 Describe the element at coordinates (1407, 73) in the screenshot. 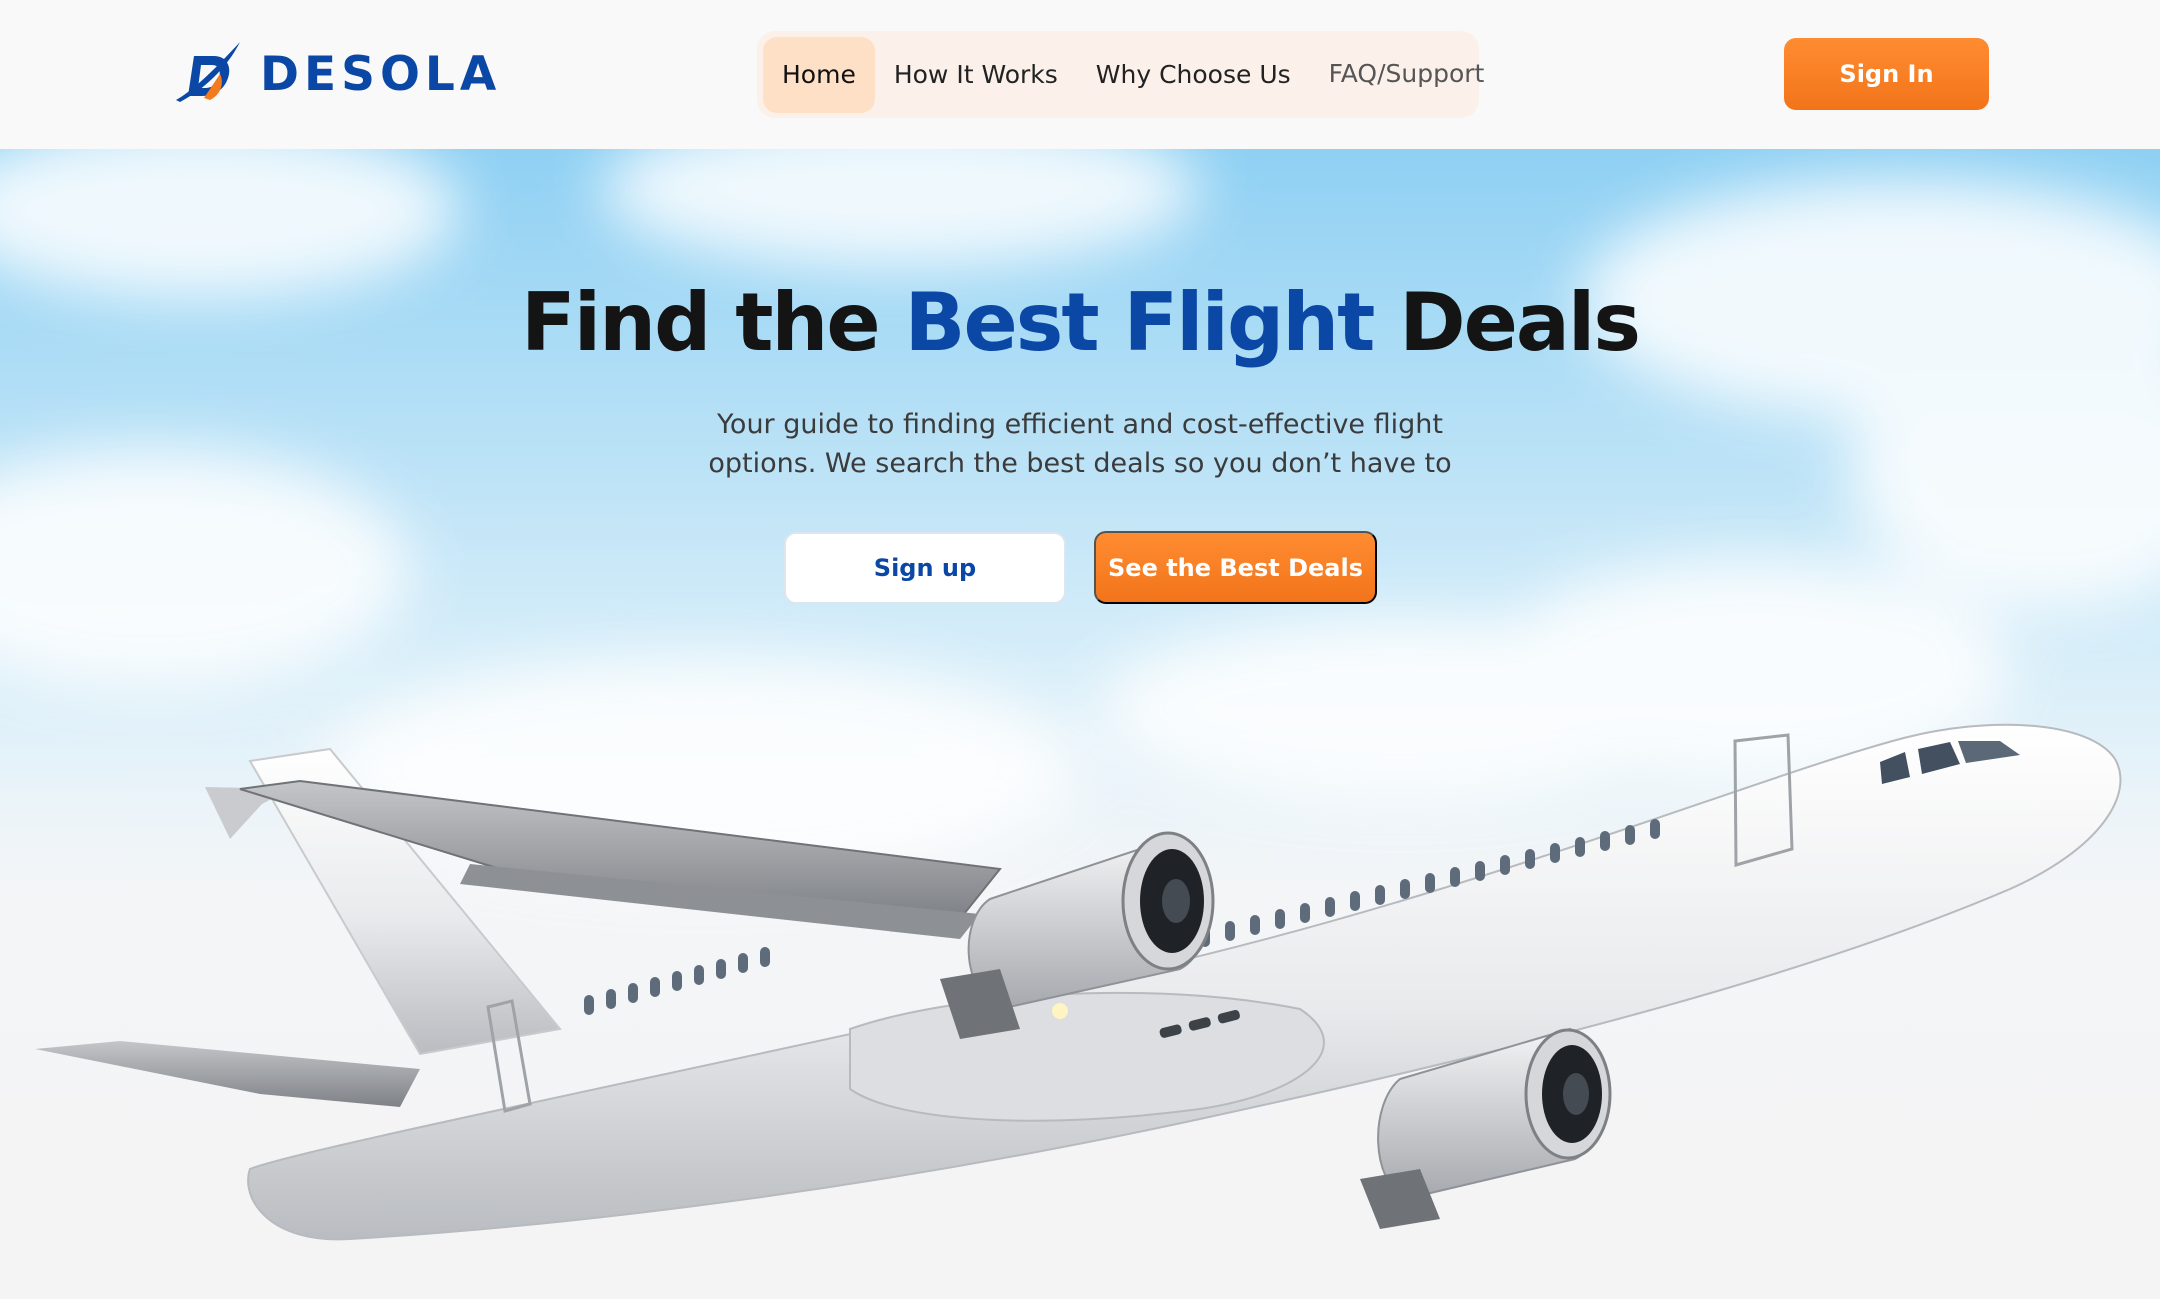

I see `nav-item-faq-support: FAQ/Support` at that location.